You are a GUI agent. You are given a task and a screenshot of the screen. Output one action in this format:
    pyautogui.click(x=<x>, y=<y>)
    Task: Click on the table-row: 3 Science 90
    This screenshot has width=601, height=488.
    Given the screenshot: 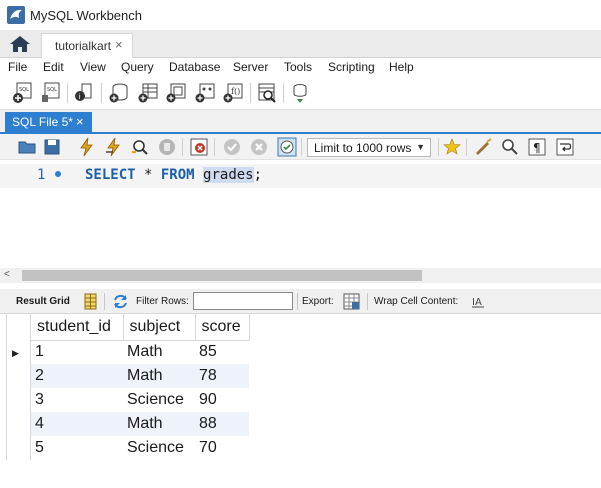 What is the action you would take?
    pyautogui.click(x=140, y=400)
    